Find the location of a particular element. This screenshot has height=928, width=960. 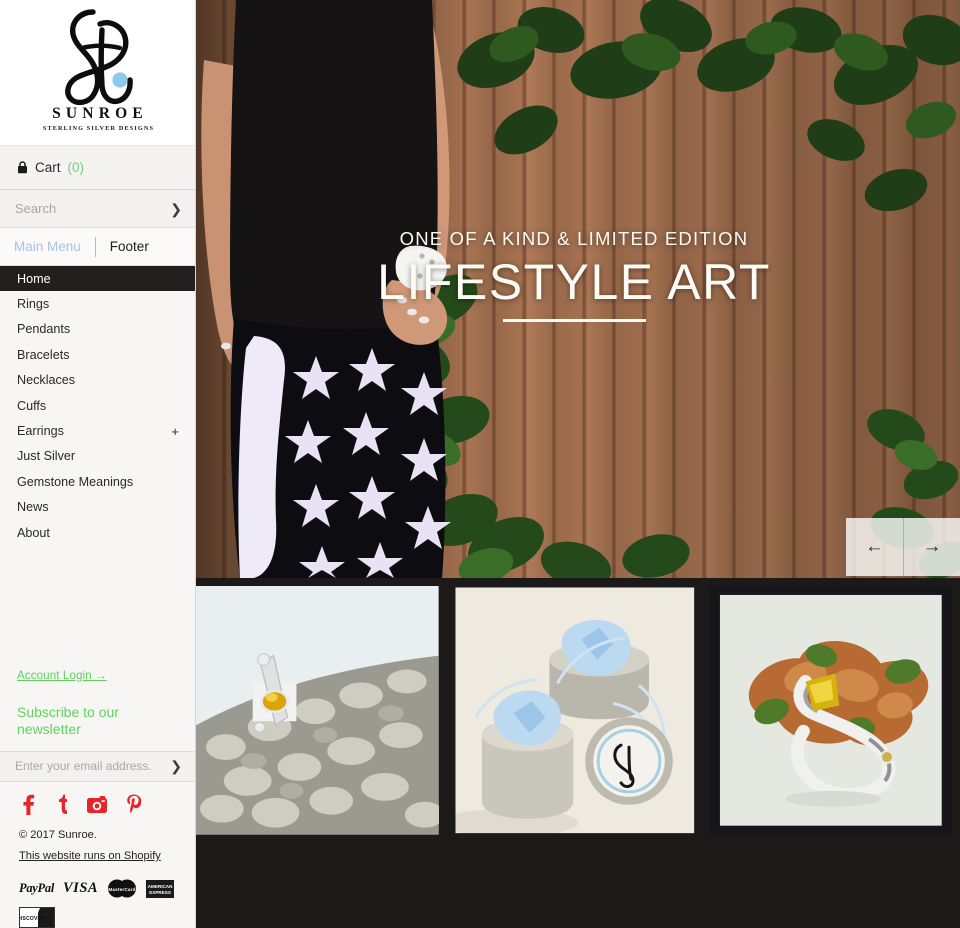

nav-item-necklaces: Necklaces is located at coordinates (97, 380).